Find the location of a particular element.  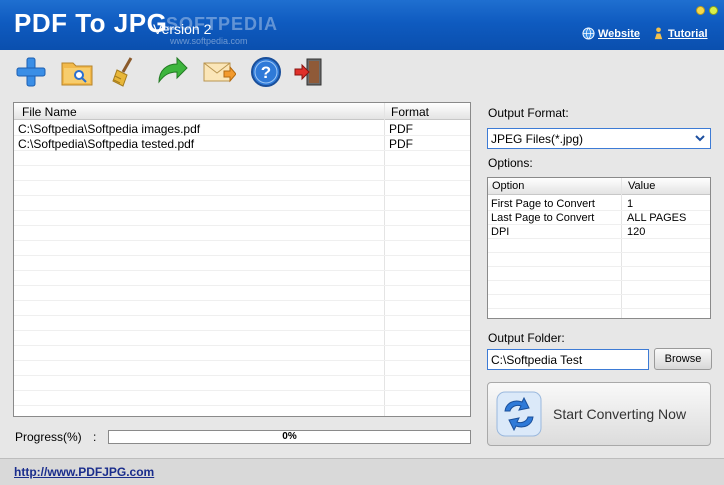

app-title: PDF To JPG is located at coordinates (91, 23).